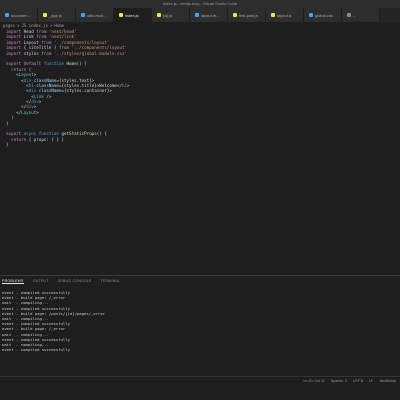 This screenshot has height=400, width=400. What do you see at coordinates (200, 25) in the screenshot?
I see `breadcrumb: pages > JS index.js > Home` at bounding box center [200, 25].